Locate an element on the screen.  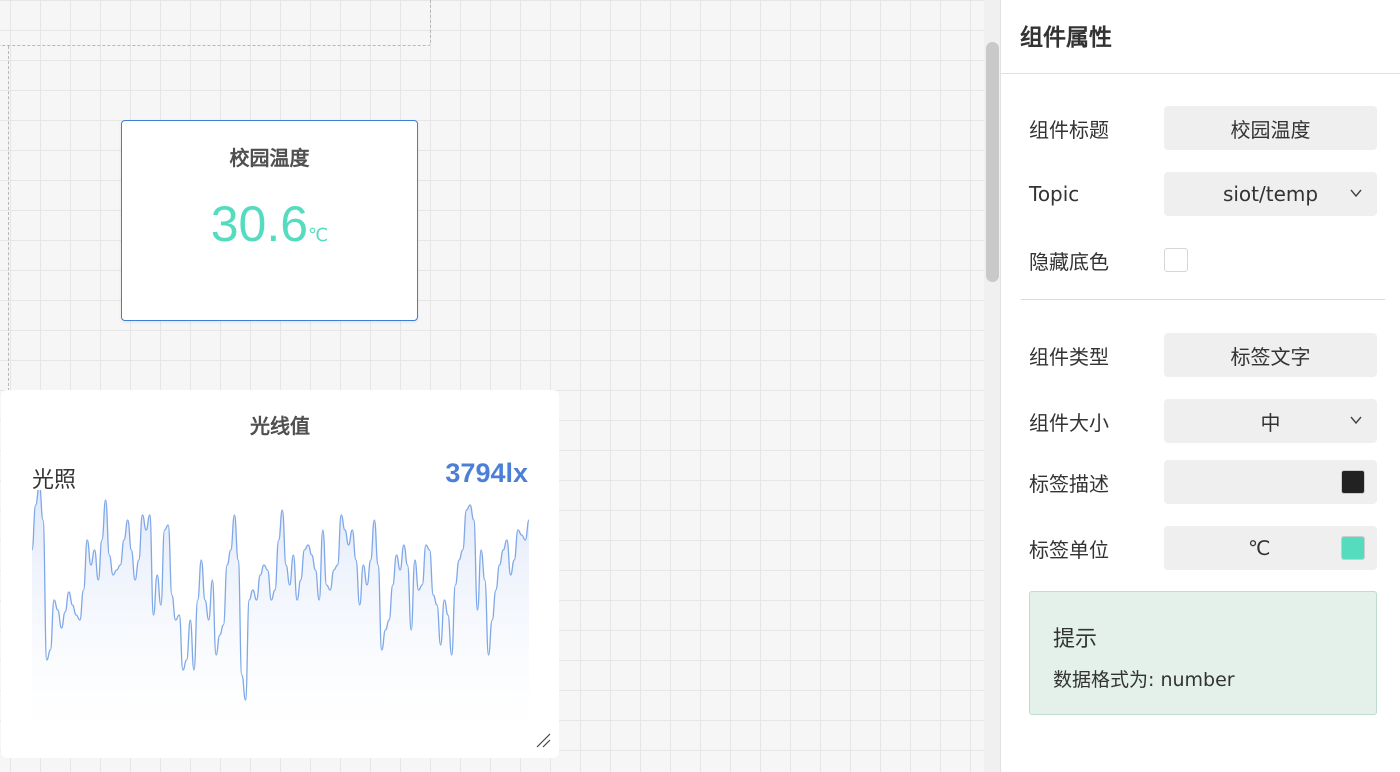
tip-title: 提示 is located at coordinates (1075, 639).